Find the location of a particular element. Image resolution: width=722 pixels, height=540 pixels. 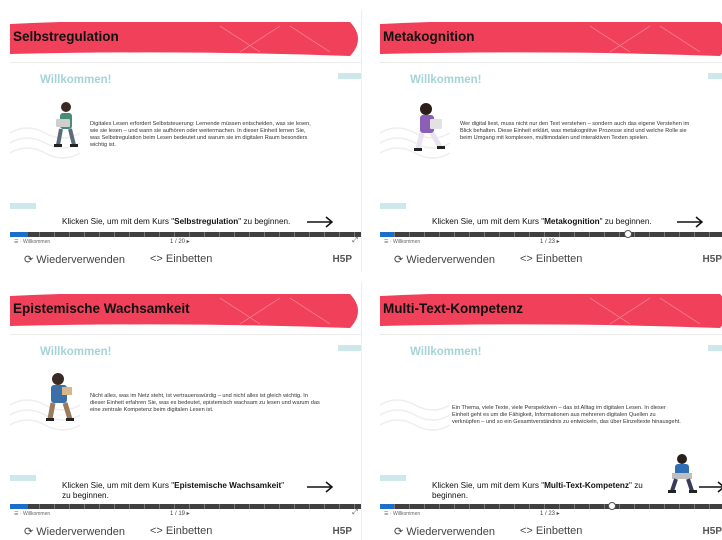

person-tablet-illustration is located at coordinates (429, 127).